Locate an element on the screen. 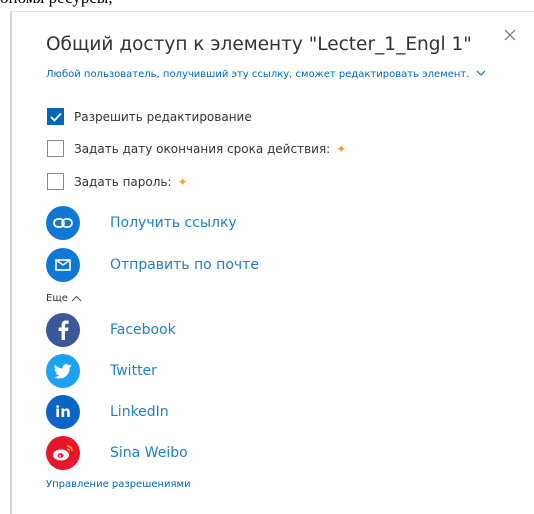  weibo-icon is located at coordinates (63, 453).